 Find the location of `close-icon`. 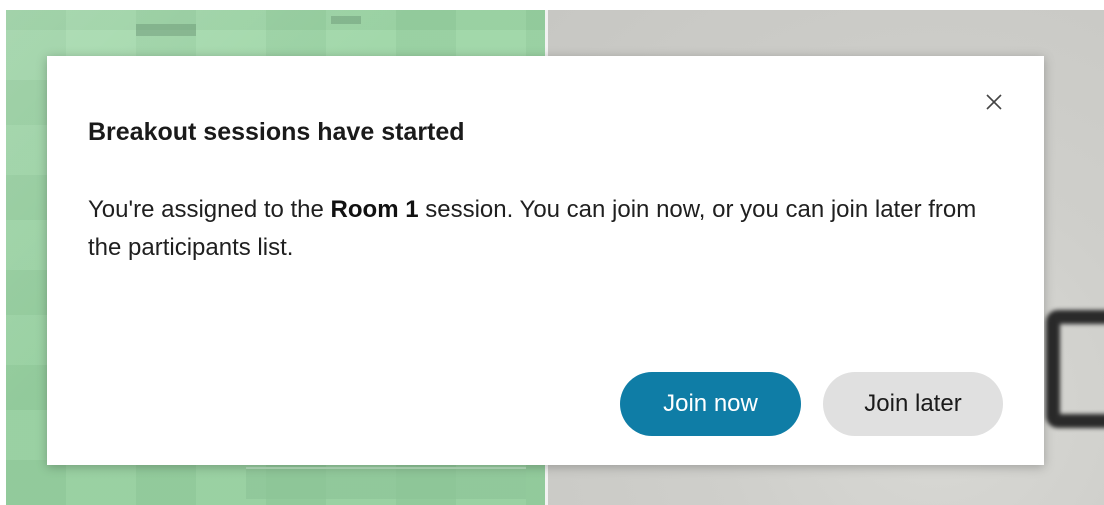

close-icon is located at coordinates (994, 102).